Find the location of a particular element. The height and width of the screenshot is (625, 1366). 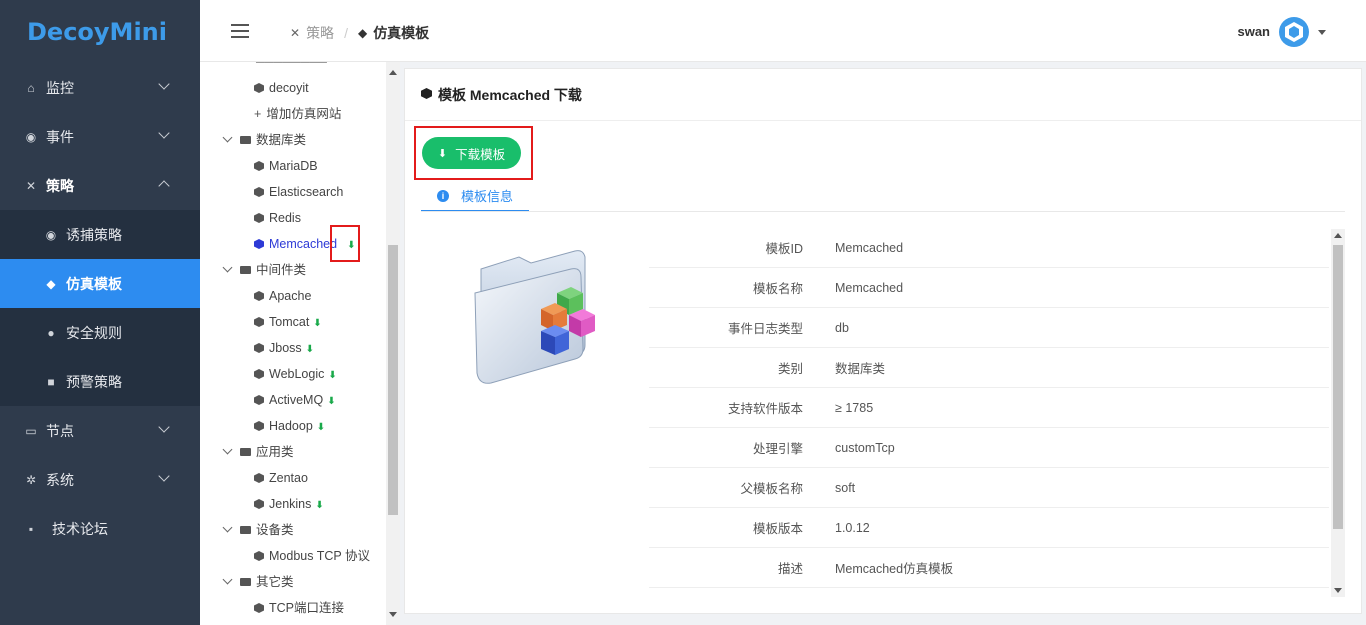

user-name: swan is located at coordinates (1253, 31).